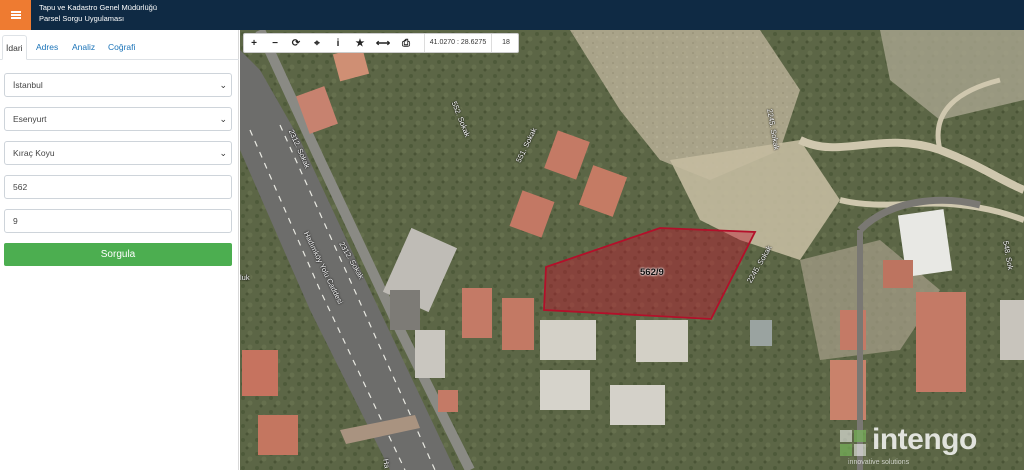 The height and width of the screenshot is (470, 1024). What do you see at coordinates (118, 153) in the screenshot?
I see `neighborhood-select: Kıraç Koyu ⌄` at bounding box center [118, 153].